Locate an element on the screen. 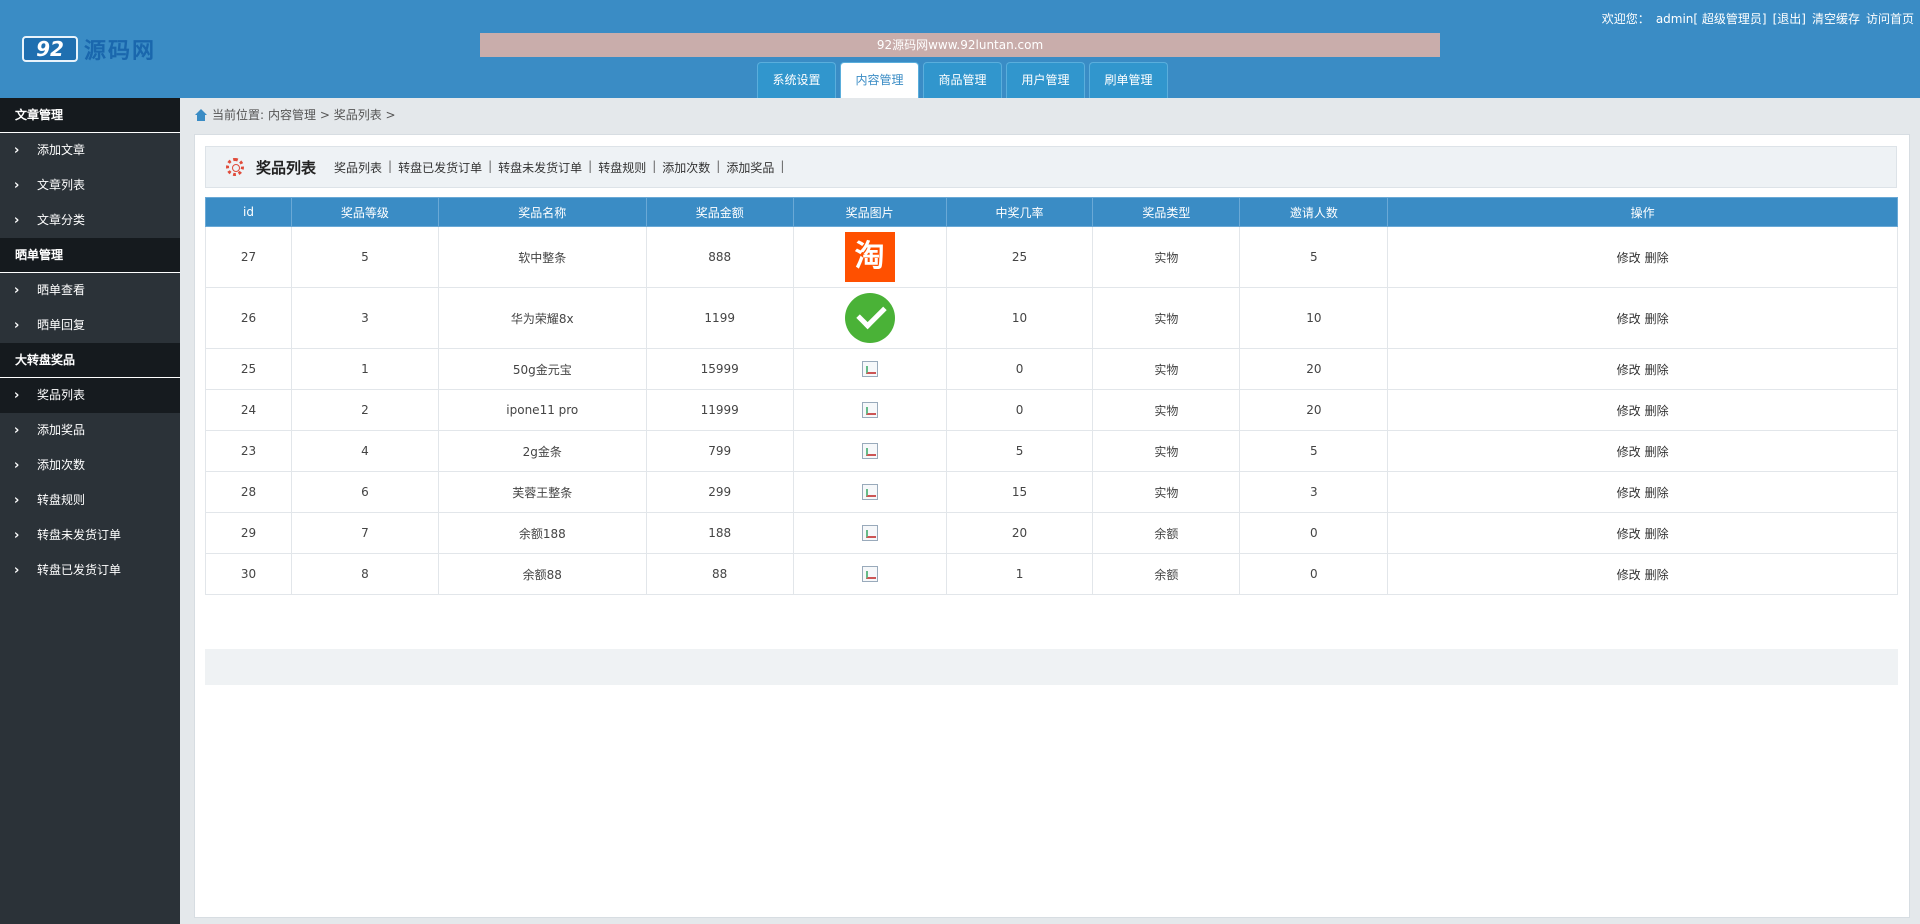  sidebar-item: › 文章列表 is located at coordinates (90, 185).